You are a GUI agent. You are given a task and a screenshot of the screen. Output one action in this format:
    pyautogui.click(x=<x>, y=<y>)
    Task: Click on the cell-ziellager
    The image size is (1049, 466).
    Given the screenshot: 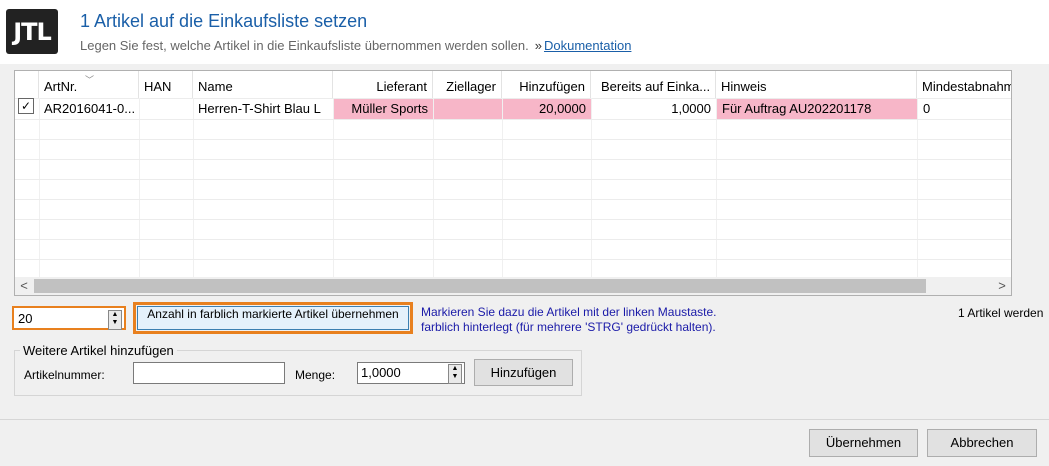 What is the action you would take?
    pyautogui.click(x=468, y=109)
    